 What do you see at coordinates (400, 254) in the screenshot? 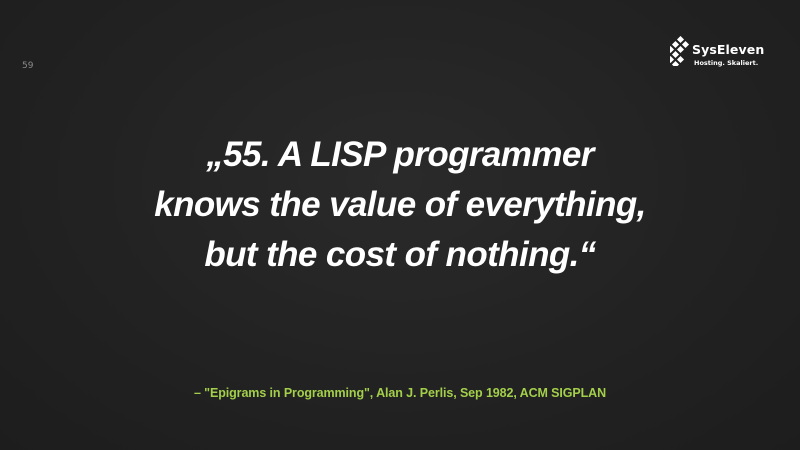
I see `quote-line-3: but the cost of nothing.“` at bounding box center [400, 254].